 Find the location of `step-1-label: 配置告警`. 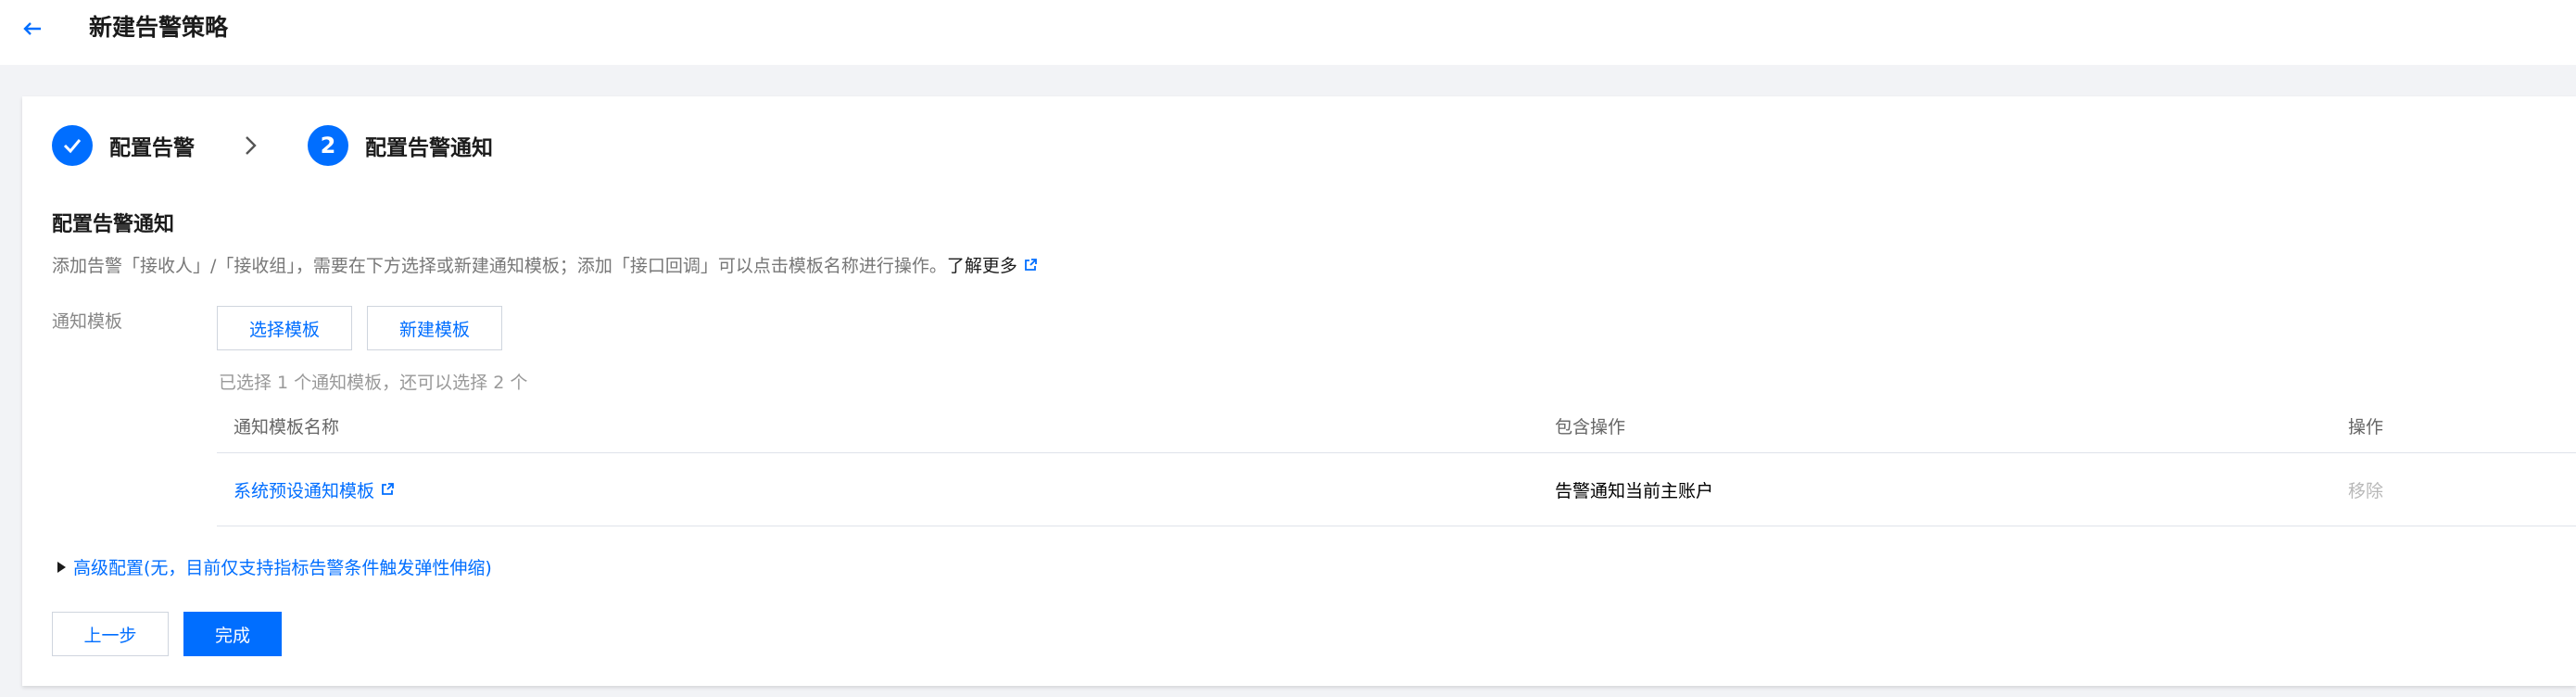

step-1-label: 配置告警 is located at coordinates (152, 148).